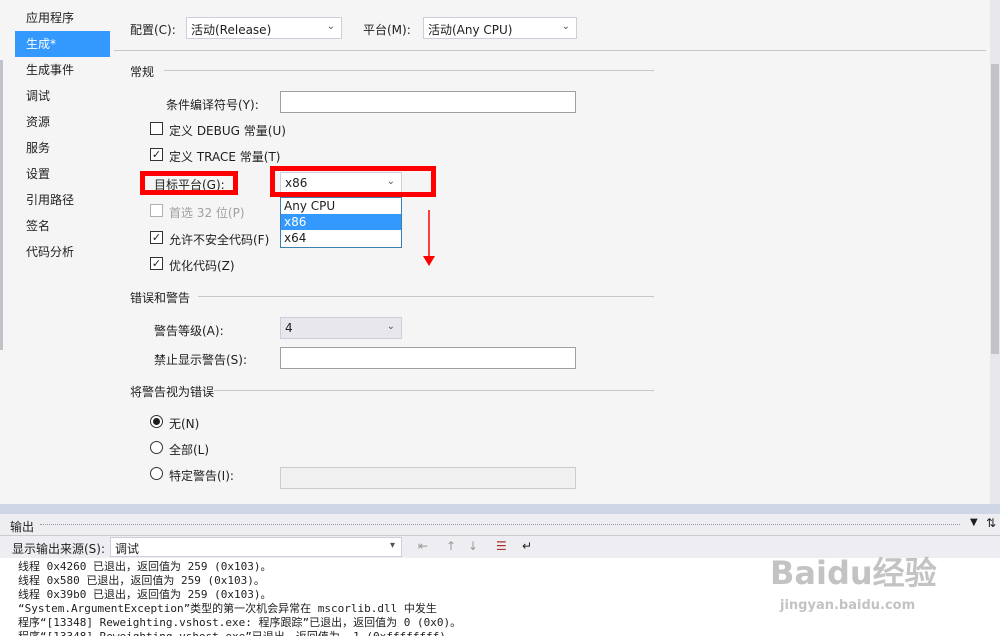  I want to click on treat-none-label: 无(N), so click(184, 424).